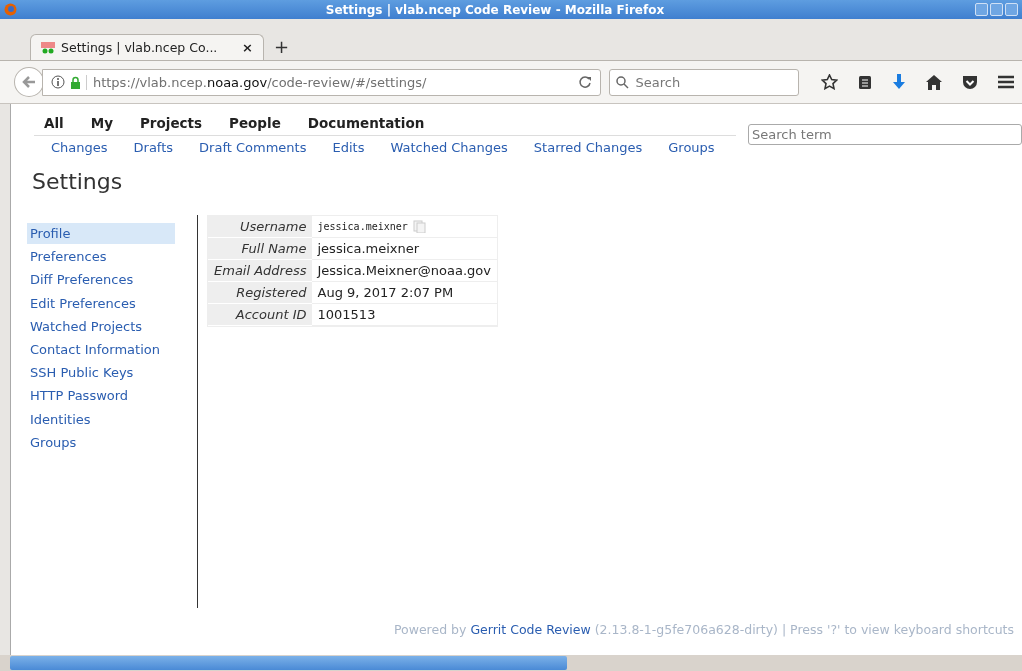 The width and height of the screenshot is (1022, 671). Describe the element at coordinates (404, 315) in the screenshot. I see `field-value: 1001513` at that location.